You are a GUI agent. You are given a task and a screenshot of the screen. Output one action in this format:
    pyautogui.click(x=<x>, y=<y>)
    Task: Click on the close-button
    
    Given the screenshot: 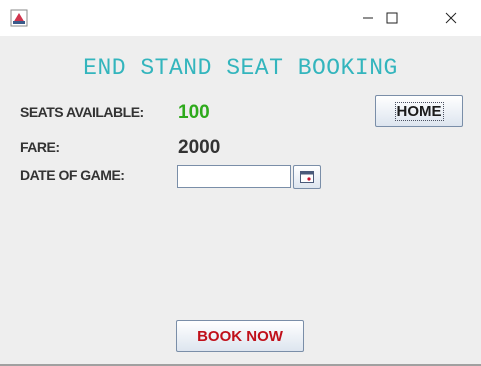 What is the action you would take?
    pyautogui.click(x=451, y=18)
    